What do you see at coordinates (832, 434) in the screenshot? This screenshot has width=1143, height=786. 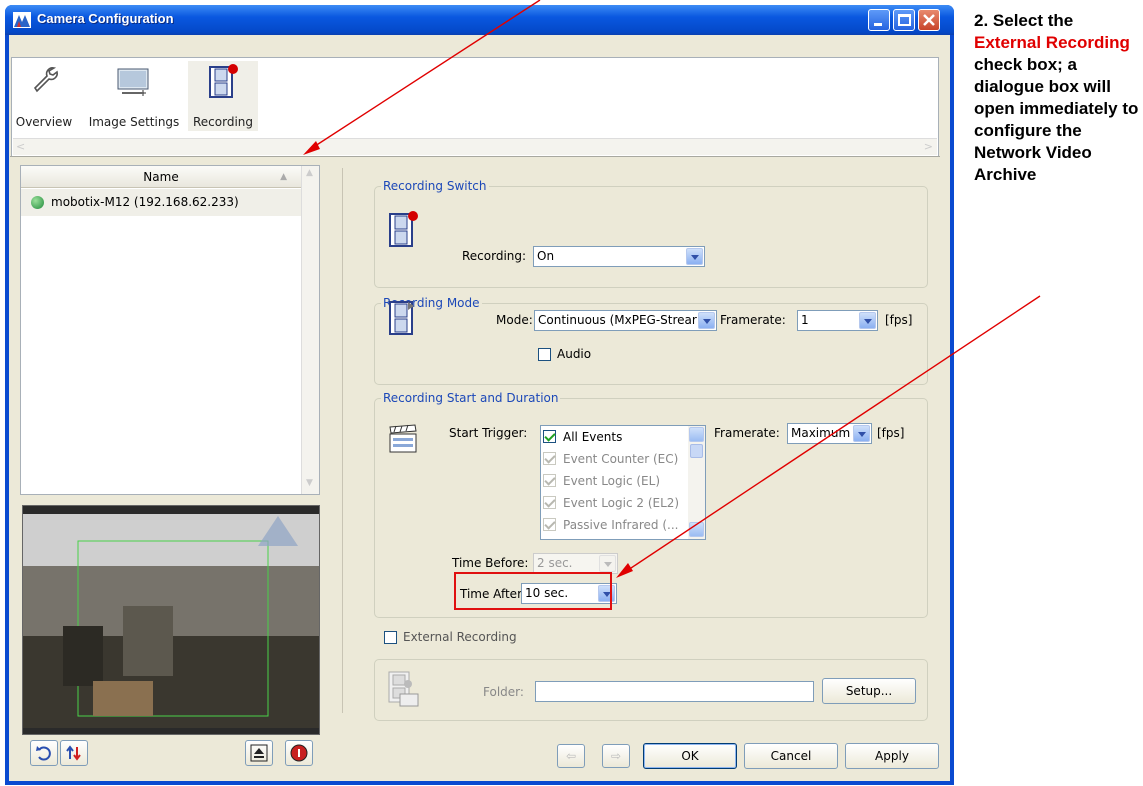 I see `arrow-line-bottom` at bounding box center [832, 434].